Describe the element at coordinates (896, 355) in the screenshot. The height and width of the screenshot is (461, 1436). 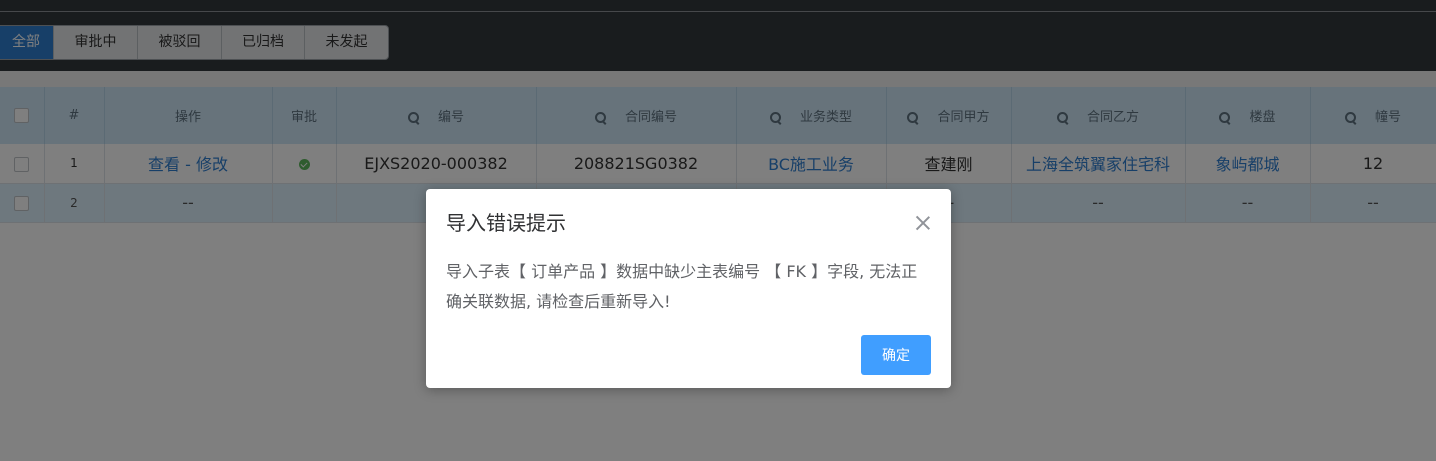
I see `confirm-button: 确定` at that location.